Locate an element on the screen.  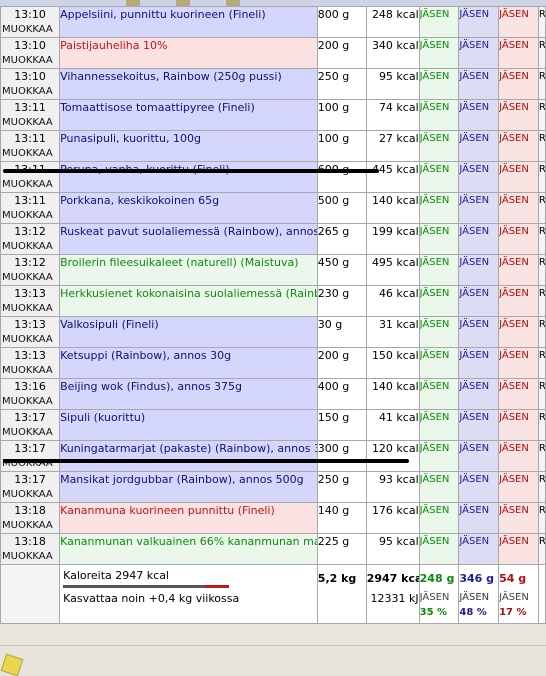
summary-m2-cell: 346 g JÄSEN 48 % is located at coordinates (479, 594).